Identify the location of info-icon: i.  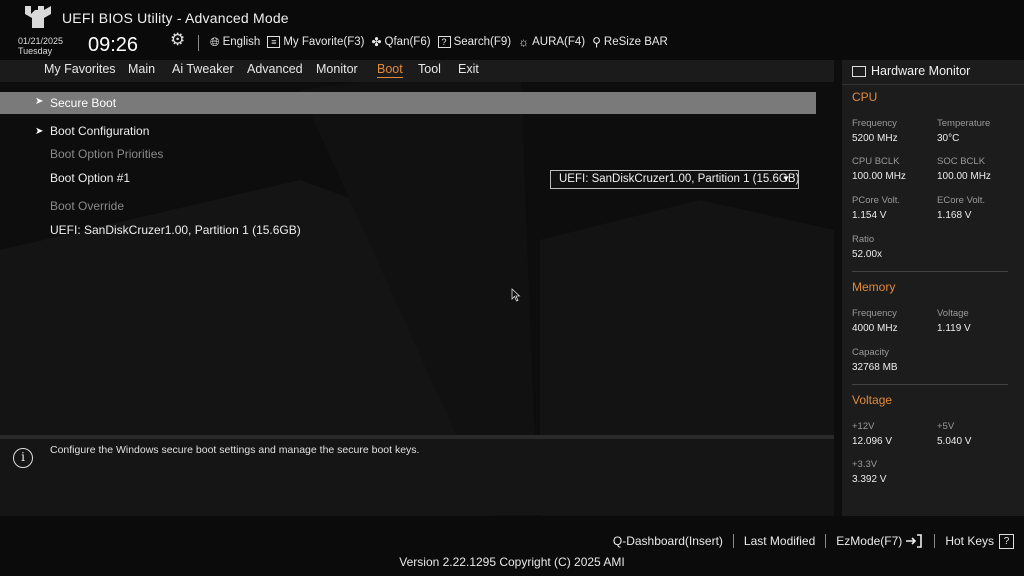
(23, 458).